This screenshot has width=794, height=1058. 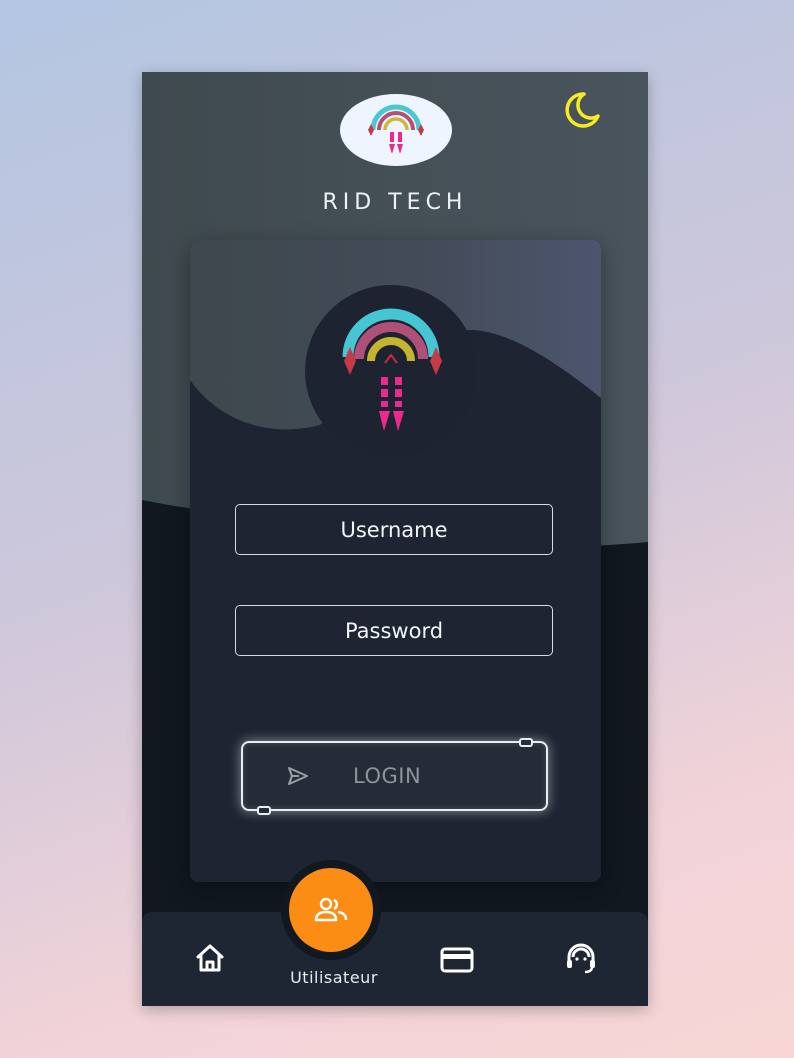 I want to click on credit-card-icon, so click(x=457, y=960).